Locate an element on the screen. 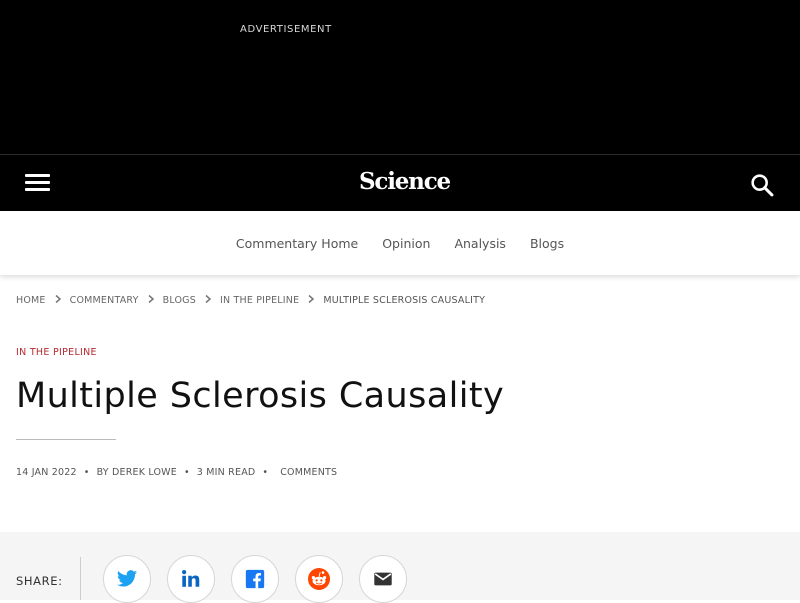 The height and width of the screenshot is (603, 800). share-facebook-button is located at coordinates (255, 579).